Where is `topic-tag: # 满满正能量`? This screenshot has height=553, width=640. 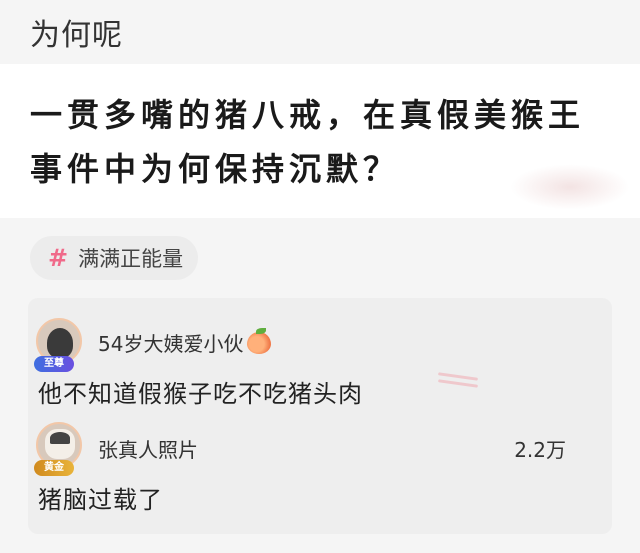
topic-tag: # 满满正能量 is located at coordinates (114, 258).